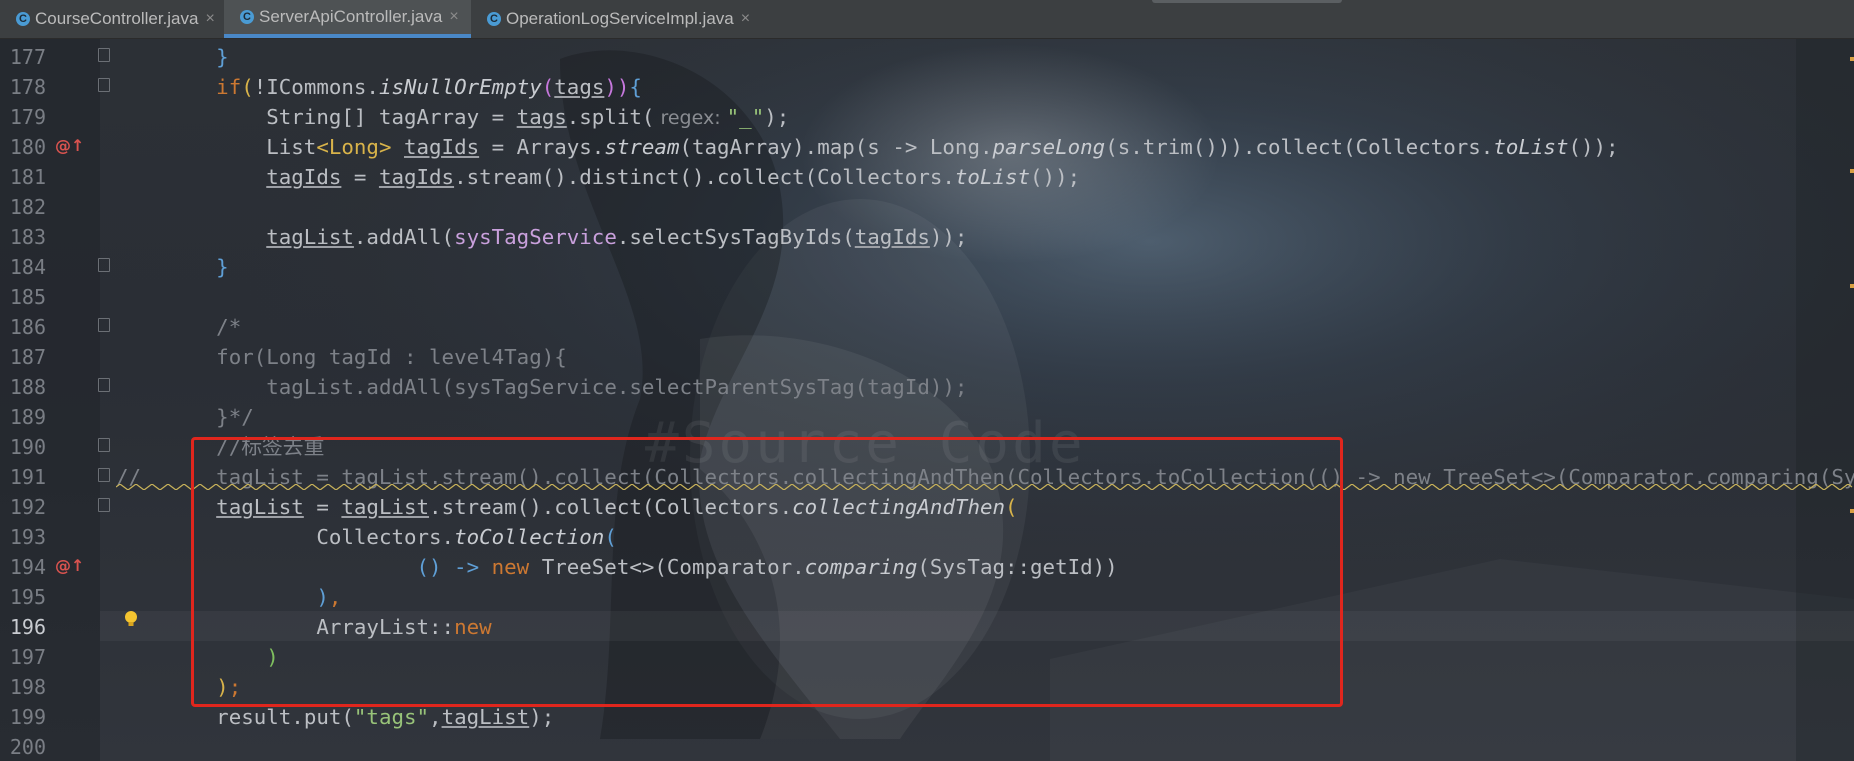 This screenshot has height=761, width=1854. Describe the element at coordinates (23, 746) in the screenshot. I see `line-number: 200` at that location.